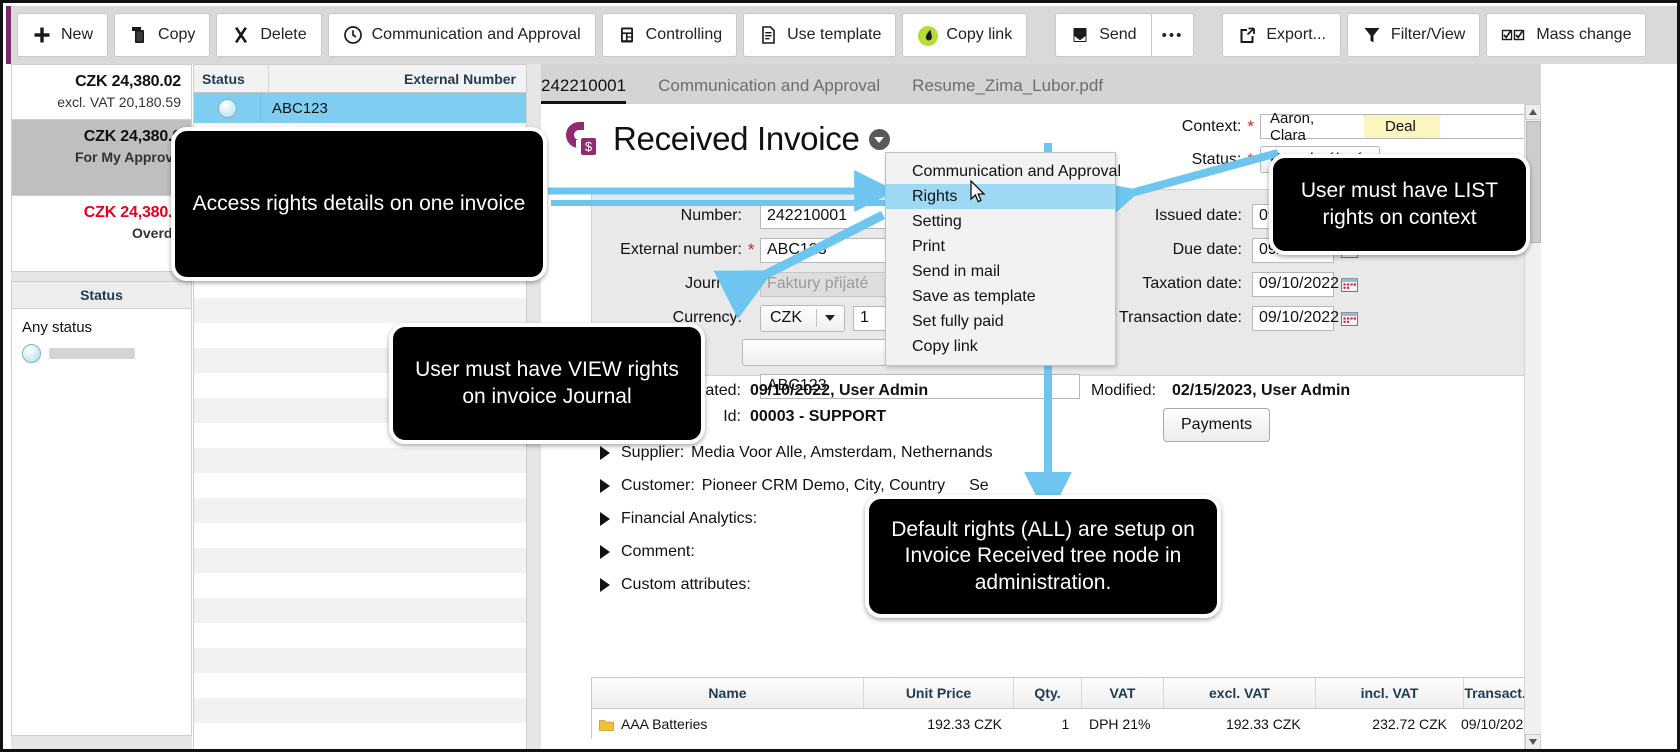 The image size is (1680, 752). What do you see at coordinates (669, 35) in the screenshot?
I see `controlling-button: Controlling` at bounding box center [669, 35].